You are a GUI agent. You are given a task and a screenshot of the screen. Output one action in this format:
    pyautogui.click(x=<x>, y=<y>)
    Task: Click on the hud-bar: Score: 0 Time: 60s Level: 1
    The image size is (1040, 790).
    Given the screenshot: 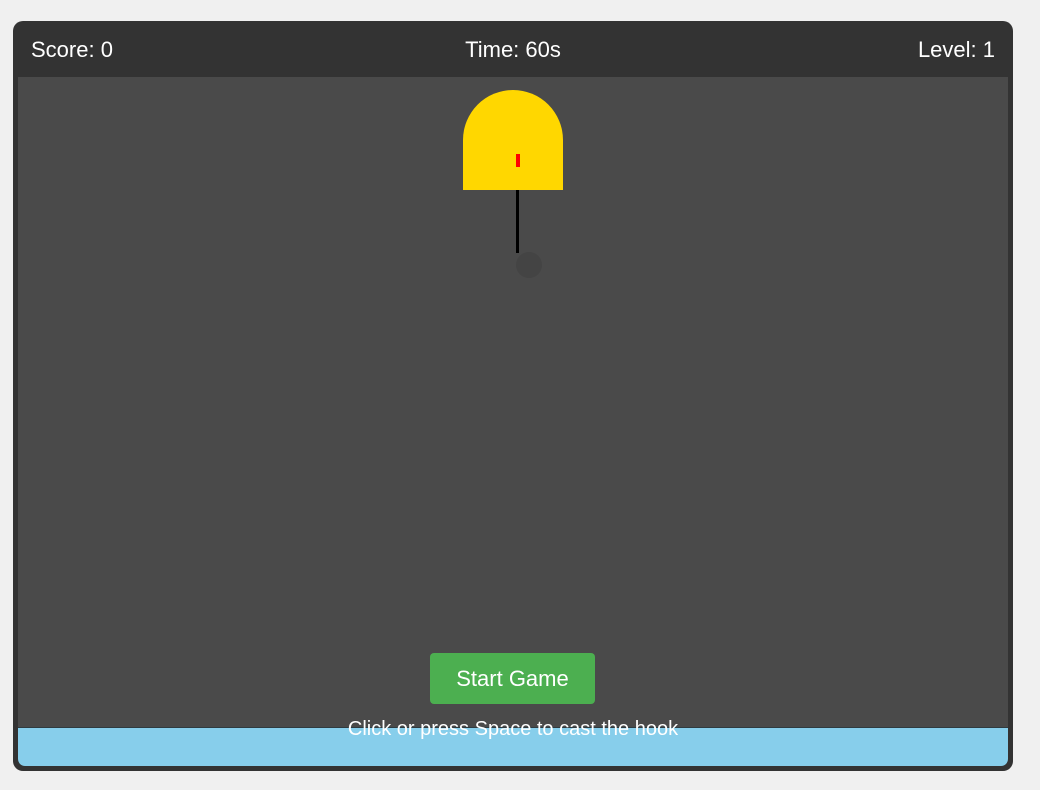 What is the action you would take?
    pyautogui.click(x=513, y=49)
    